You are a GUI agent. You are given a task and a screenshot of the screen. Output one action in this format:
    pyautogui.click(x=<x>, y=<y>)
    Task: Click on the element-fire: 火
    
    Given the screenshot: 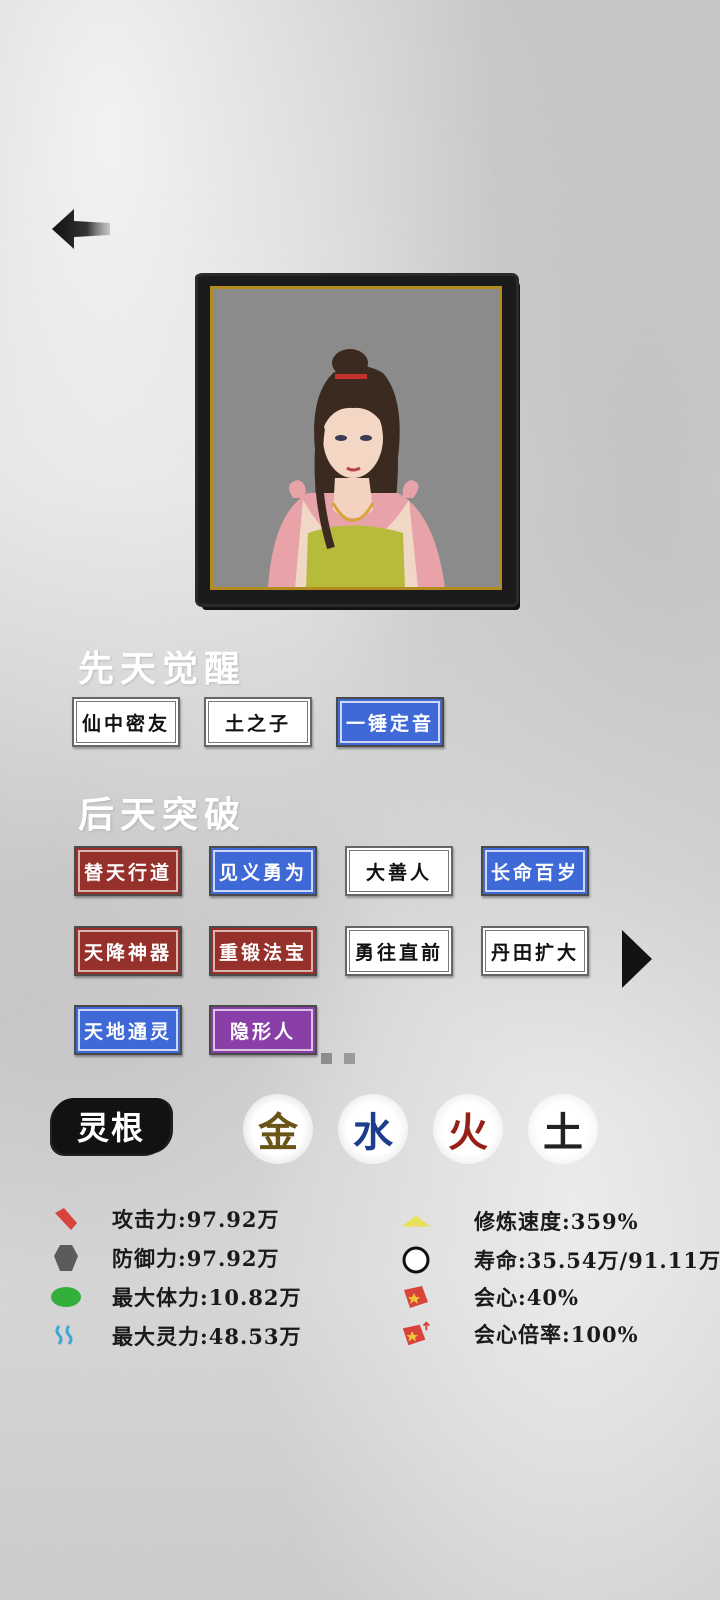 What is the action you would take?
    pyautogui.click(x=468, y=1129)
    